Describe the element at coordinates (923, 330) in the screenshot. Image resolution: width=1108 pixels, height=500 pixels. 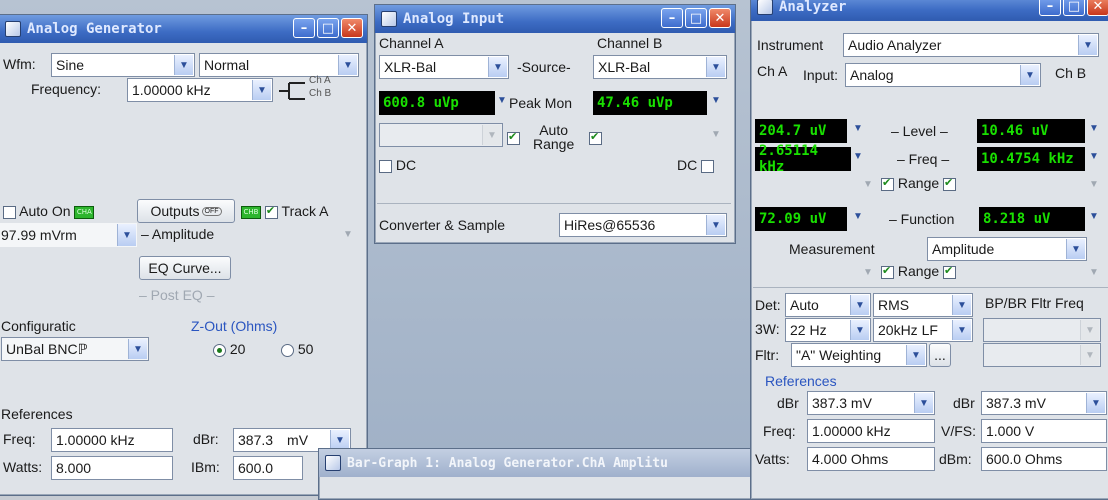
I see `bw-high-select: 20kHz LF ▼` at that location.